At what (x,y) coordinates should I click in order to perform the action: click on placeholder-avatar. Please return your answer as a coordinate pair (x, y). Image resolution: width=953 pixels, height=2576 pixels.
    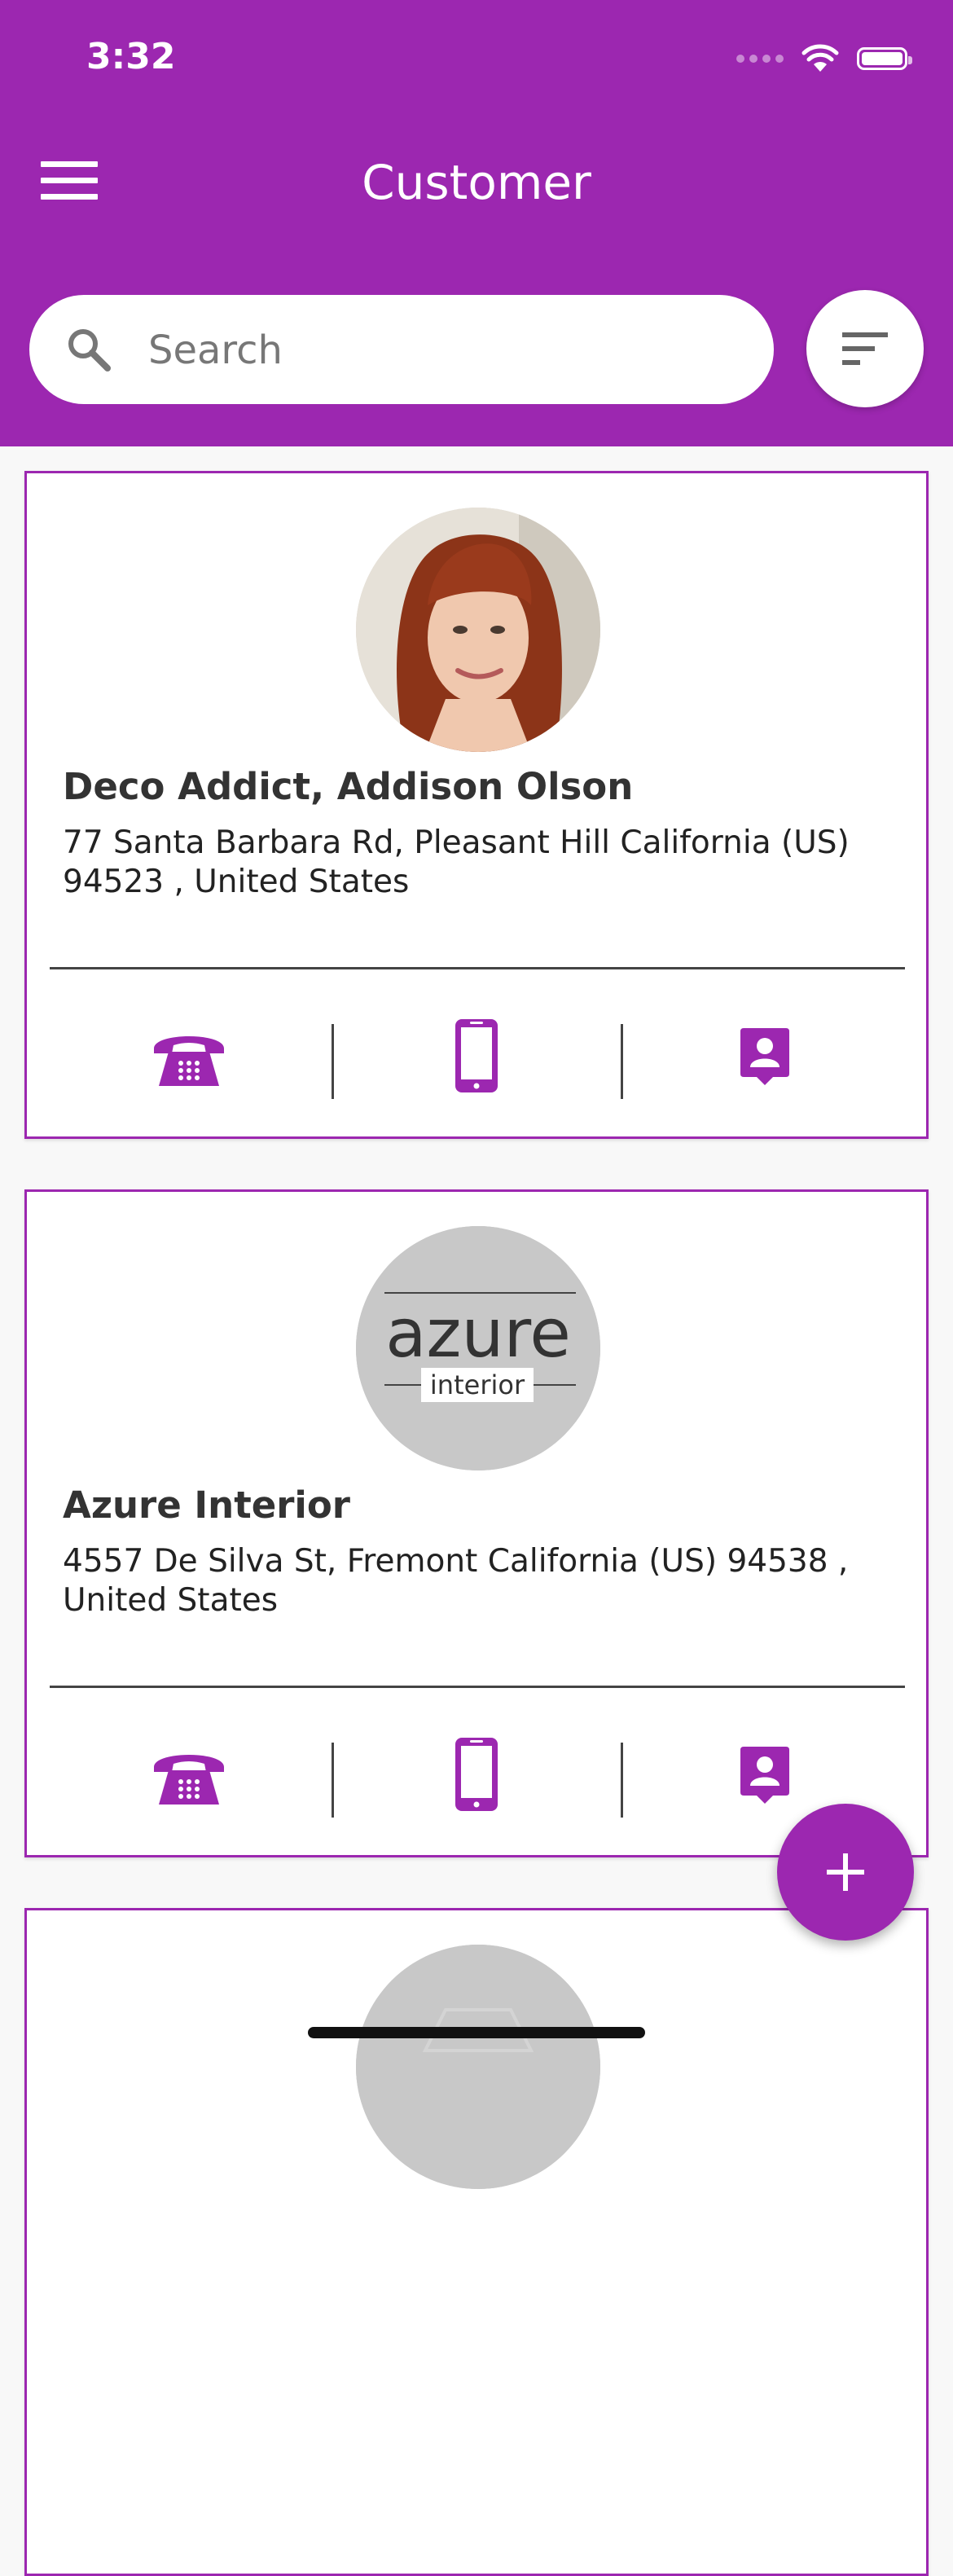
    Looking at the image, I should click on (478, 2067).